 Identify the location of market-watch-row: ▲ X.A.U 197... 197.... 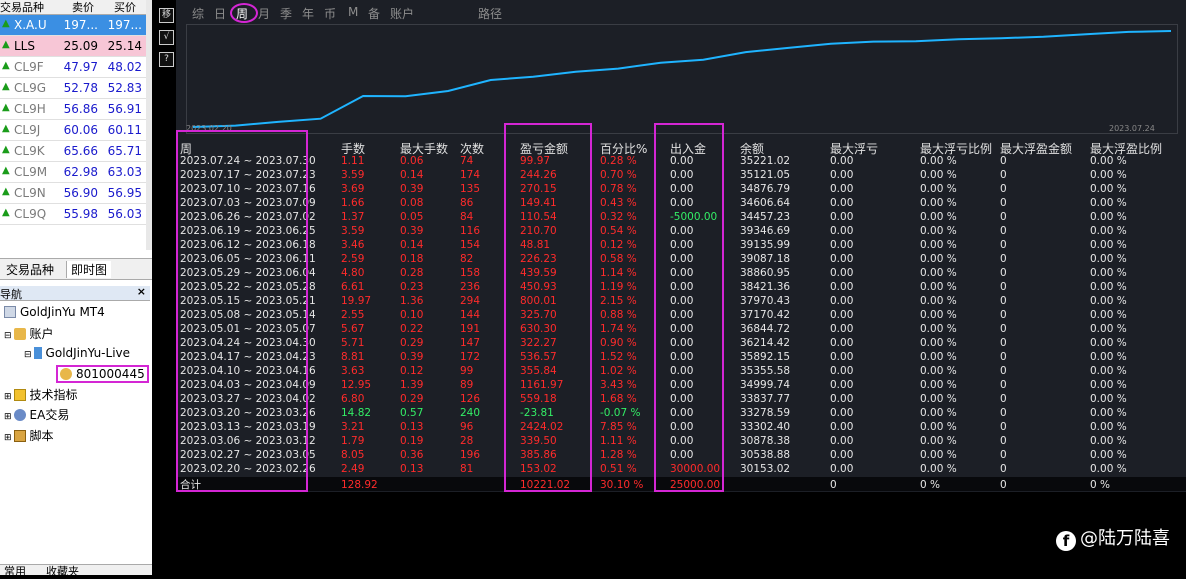
(73, 25).